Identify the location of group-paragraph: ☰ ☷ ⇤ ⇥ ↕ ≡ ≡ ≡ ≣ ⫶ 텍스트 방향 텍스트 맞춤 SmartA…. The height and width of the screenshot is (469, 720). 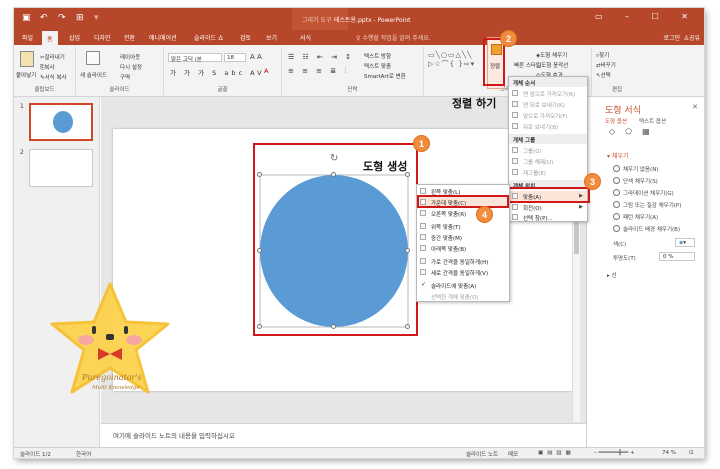
(353, 71).